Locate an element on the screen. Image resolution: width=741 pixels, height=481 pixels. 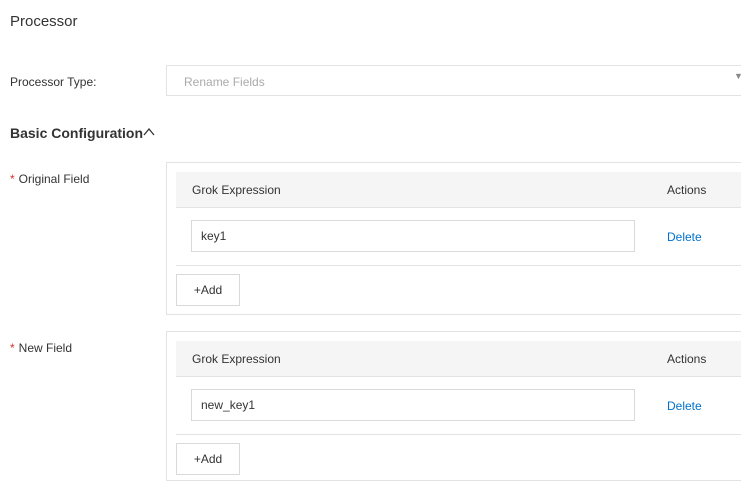
chevron-down-icon: ▼ is located at coordinates (737, 76).